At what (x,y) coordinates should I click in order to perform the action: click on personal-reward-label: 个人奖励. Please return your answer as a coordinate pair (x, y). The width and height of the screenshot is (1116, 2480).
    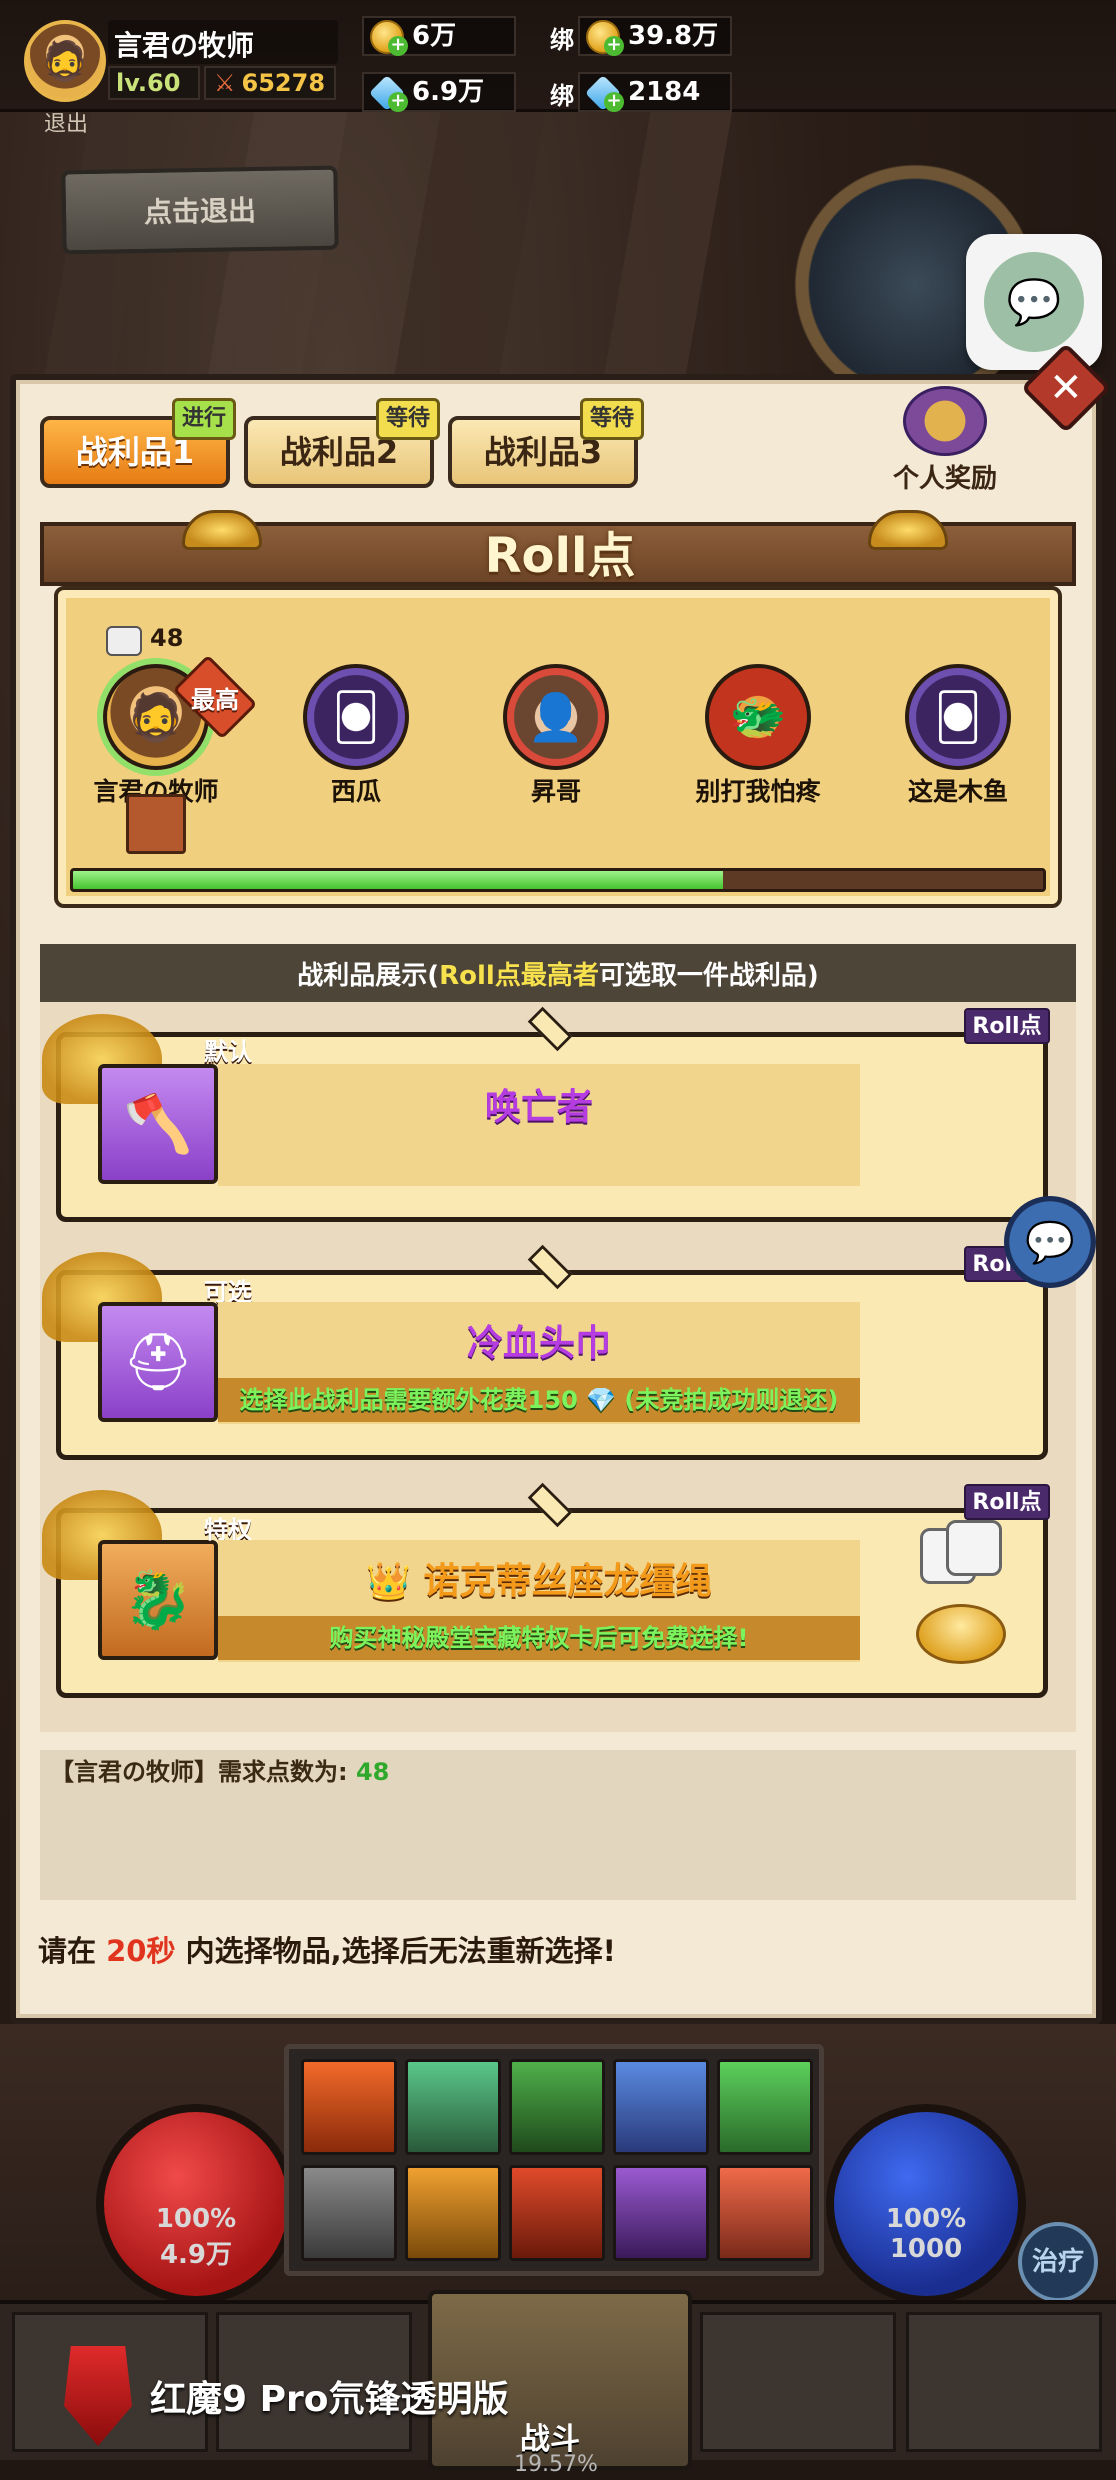
    Looking at the image, I should click on (944, 479).